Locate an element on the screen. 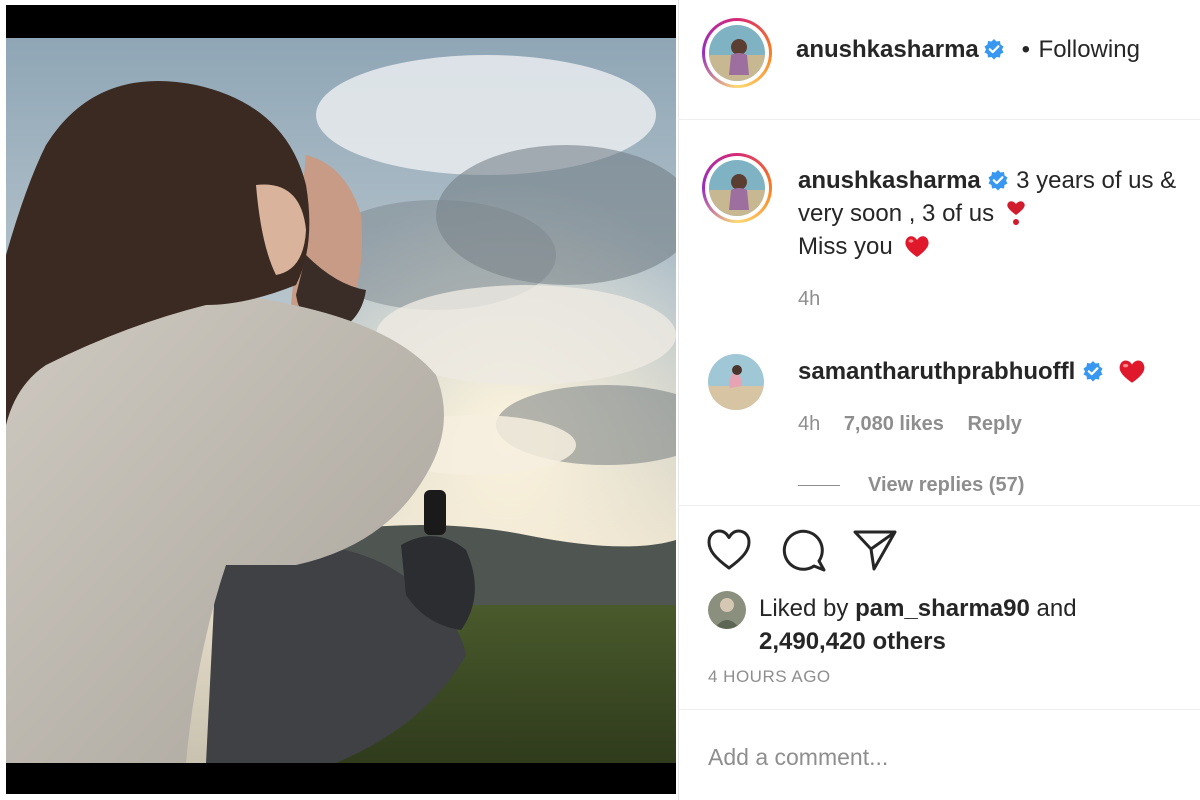 The height and width of the screenshot is (800, 1200). caption-username: anushkasharma is located at coordinates (889, 180).